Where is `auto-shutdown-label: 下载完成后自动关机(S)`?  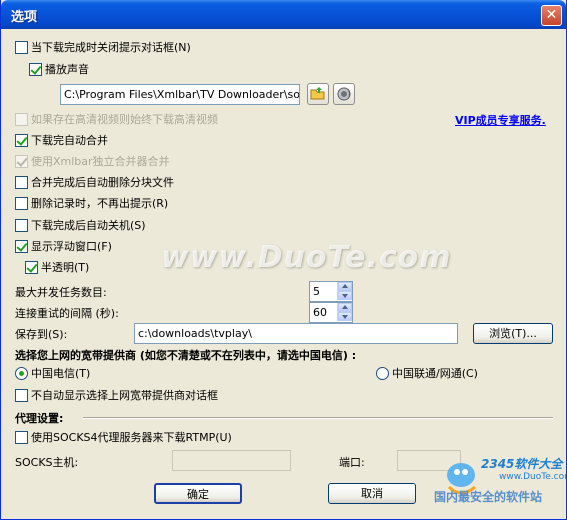 auto-shutdown-label: 下载完成后自动关机(S) is located at coordinates (88, 225).